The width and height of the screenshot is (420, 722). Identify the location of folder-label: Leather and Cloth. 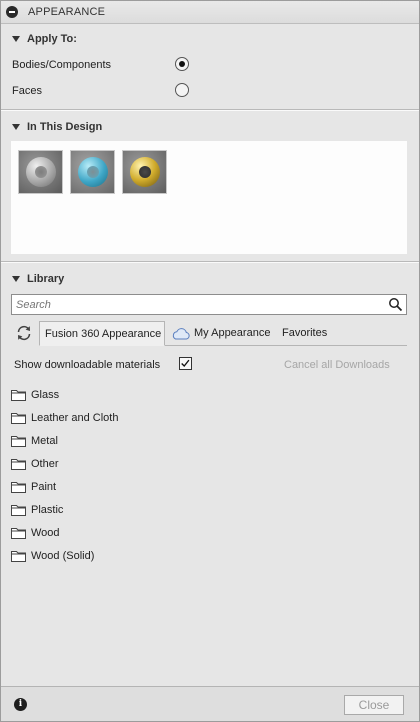
(75, 418).